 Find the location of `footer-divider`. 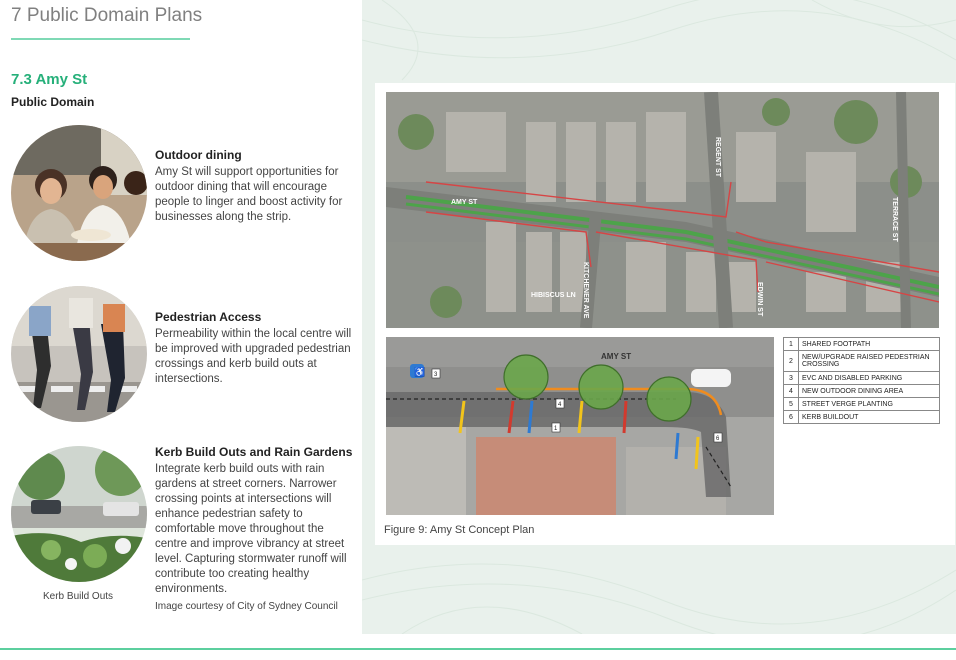

footer-divider is located at coordinates (478, 649).